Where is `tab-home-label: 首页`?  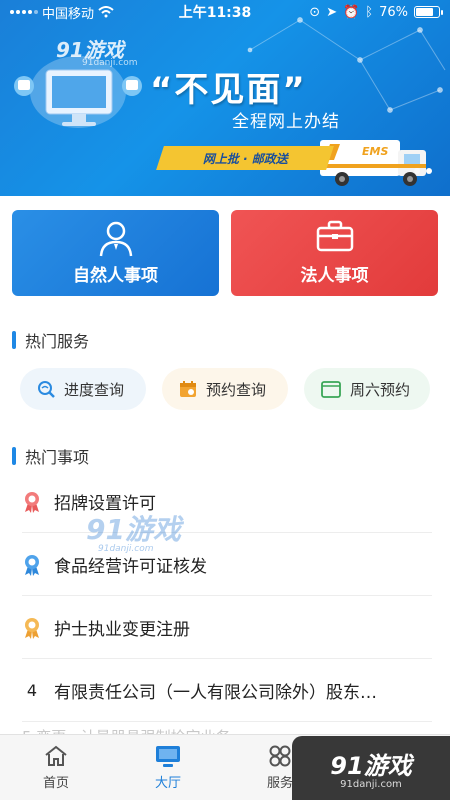
tab-home-label: 首页 is located at coordinates (55, 783).